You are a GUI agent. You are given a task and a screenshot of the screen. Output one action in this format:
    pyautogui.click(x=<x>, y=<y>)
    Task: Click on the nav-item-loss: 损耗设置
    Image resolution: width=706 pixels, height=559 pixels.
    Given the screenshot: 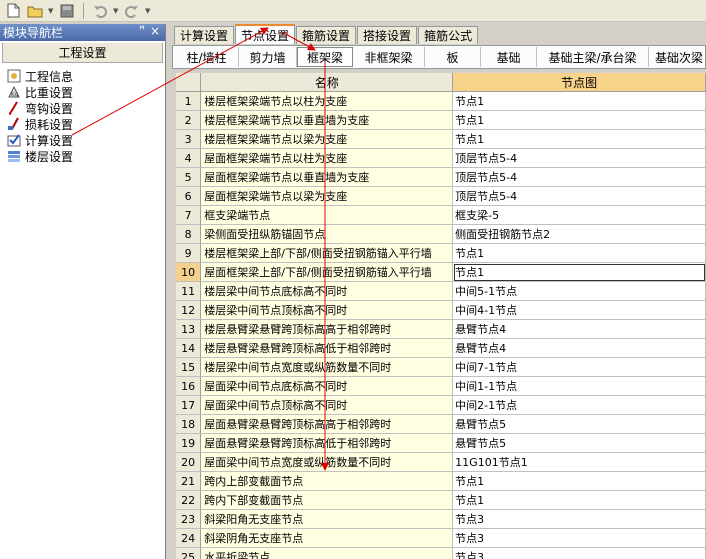 What is the action you would take?
    pyautogui.click(x=85, y=124)
    